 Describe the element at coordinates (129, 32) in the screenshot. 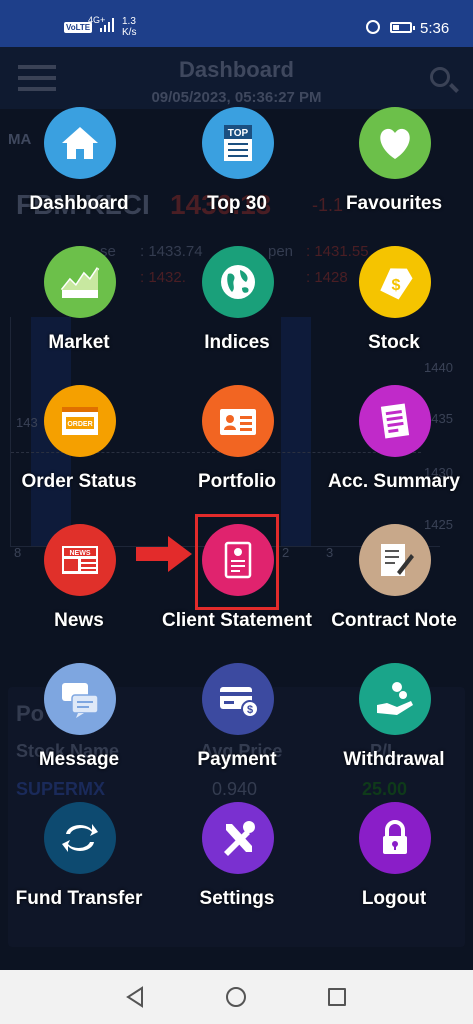

I see `net-speed-unit: K/s` at that location.